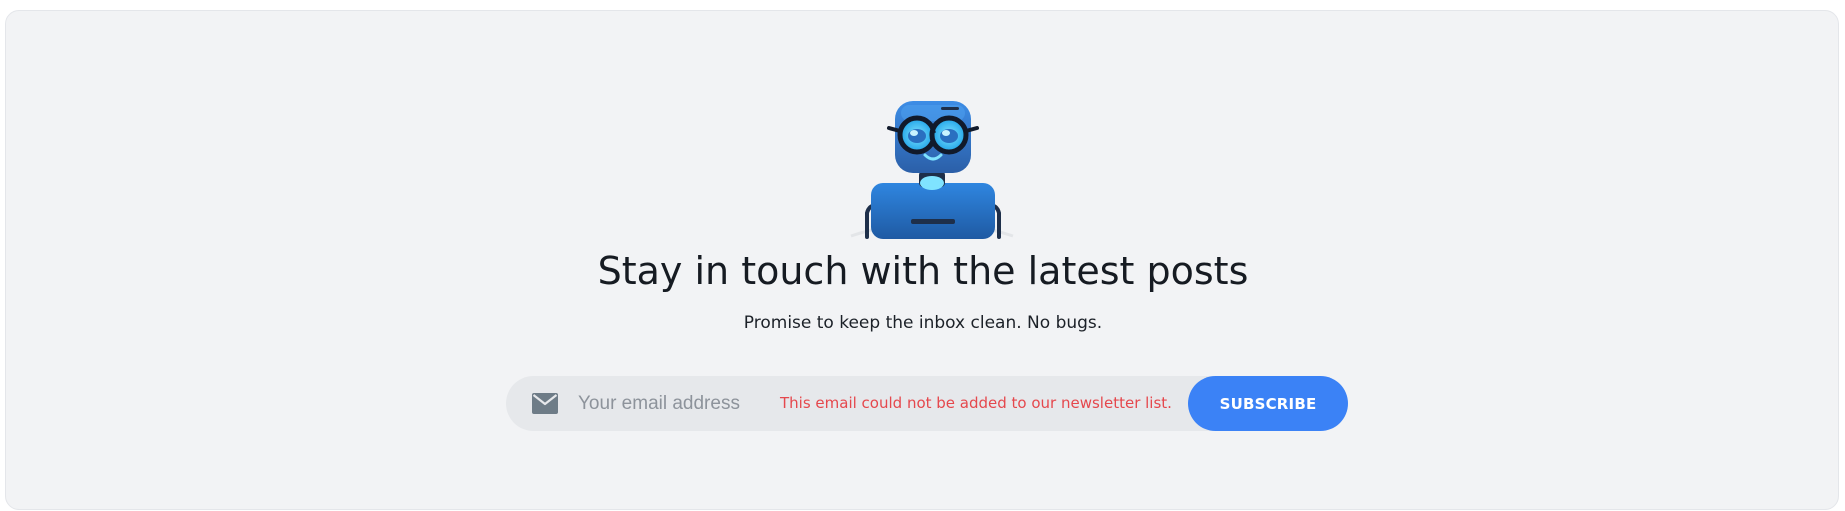 The height and width of the screenshot is (511, 1845). I want to click on subscribe-button: SUBSCRIBE, so click(1268, 403).